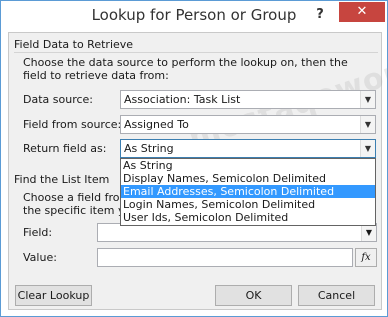  What do you see at coordinates (40, 257) in the screenshot?
I see `value-label: Value:` at bounding box center [40, 257].